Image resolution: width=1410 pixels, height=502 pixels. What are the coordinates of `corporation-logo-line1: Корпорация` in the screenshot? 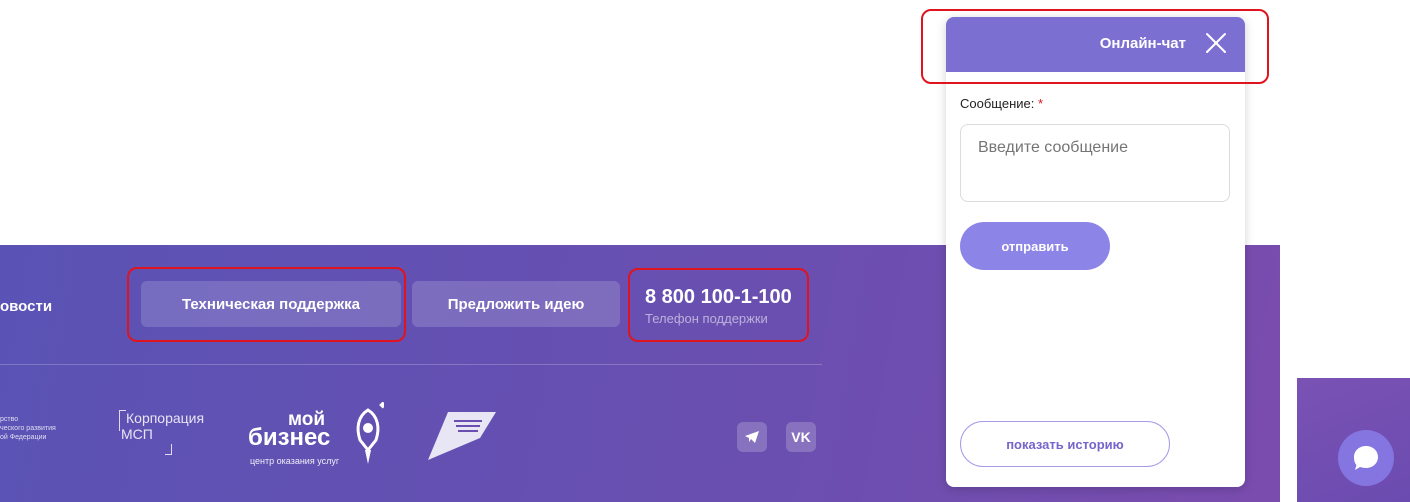 It's located at (165, 418).